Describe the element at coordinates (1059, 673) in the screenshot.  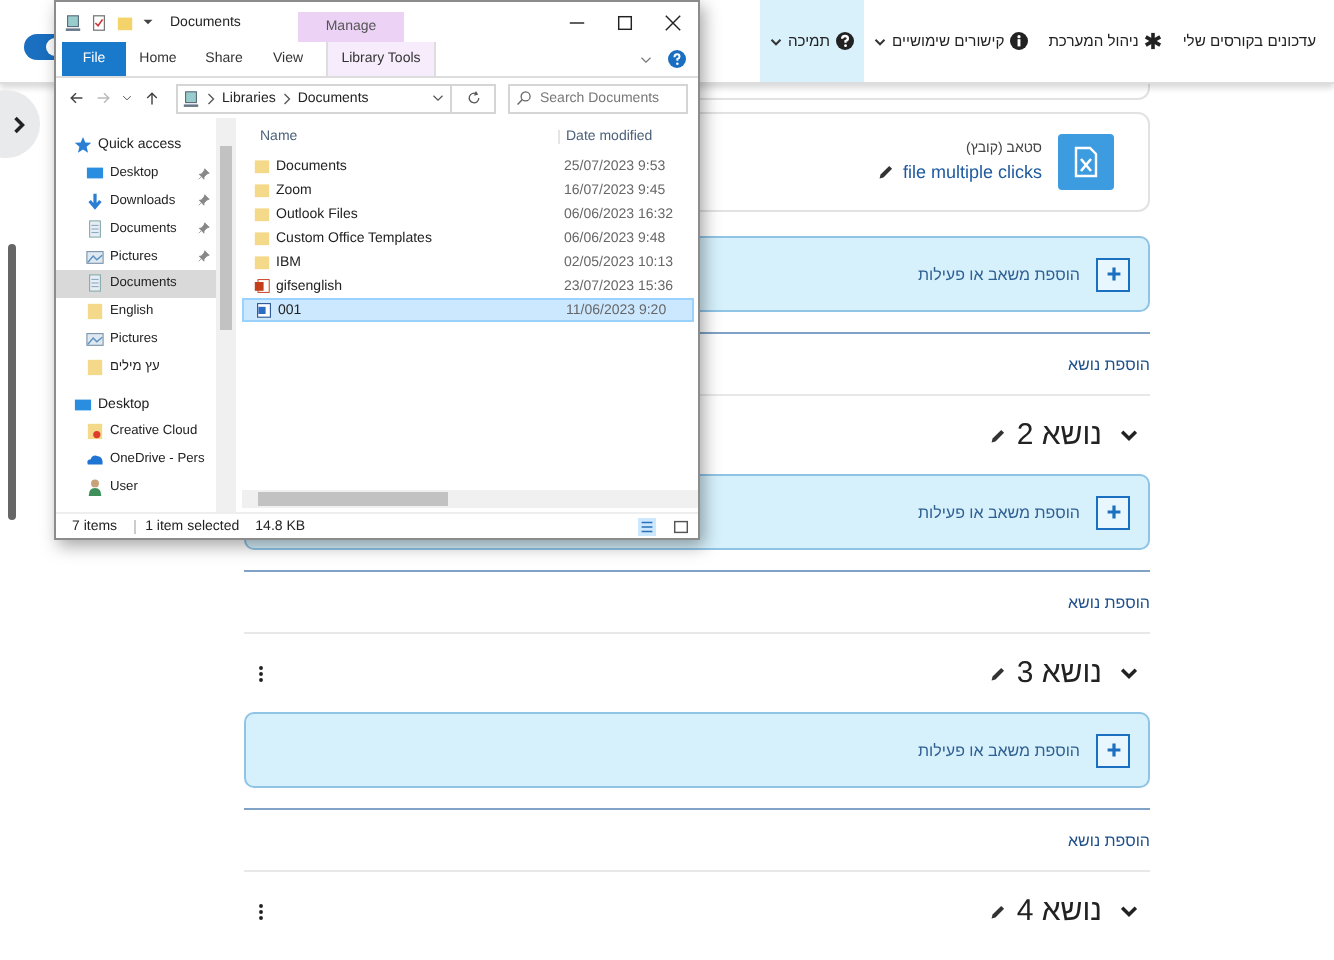
I see `section-title: נושא 3` at that location.